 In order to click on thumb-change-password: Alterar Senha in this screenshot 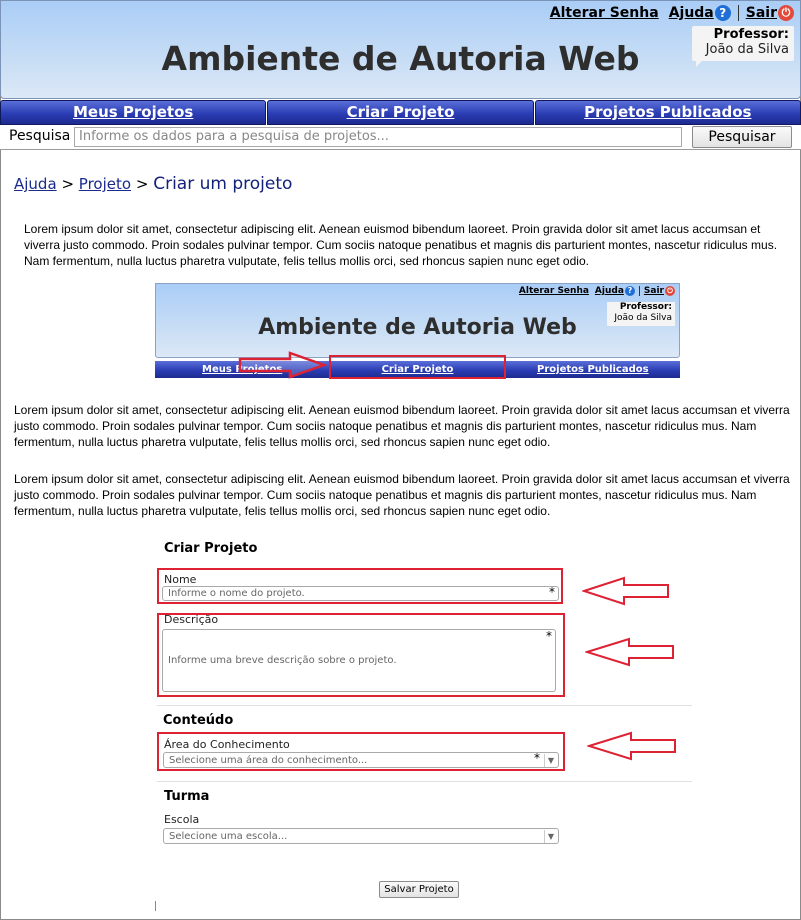, I will do `click(553, 291)`.